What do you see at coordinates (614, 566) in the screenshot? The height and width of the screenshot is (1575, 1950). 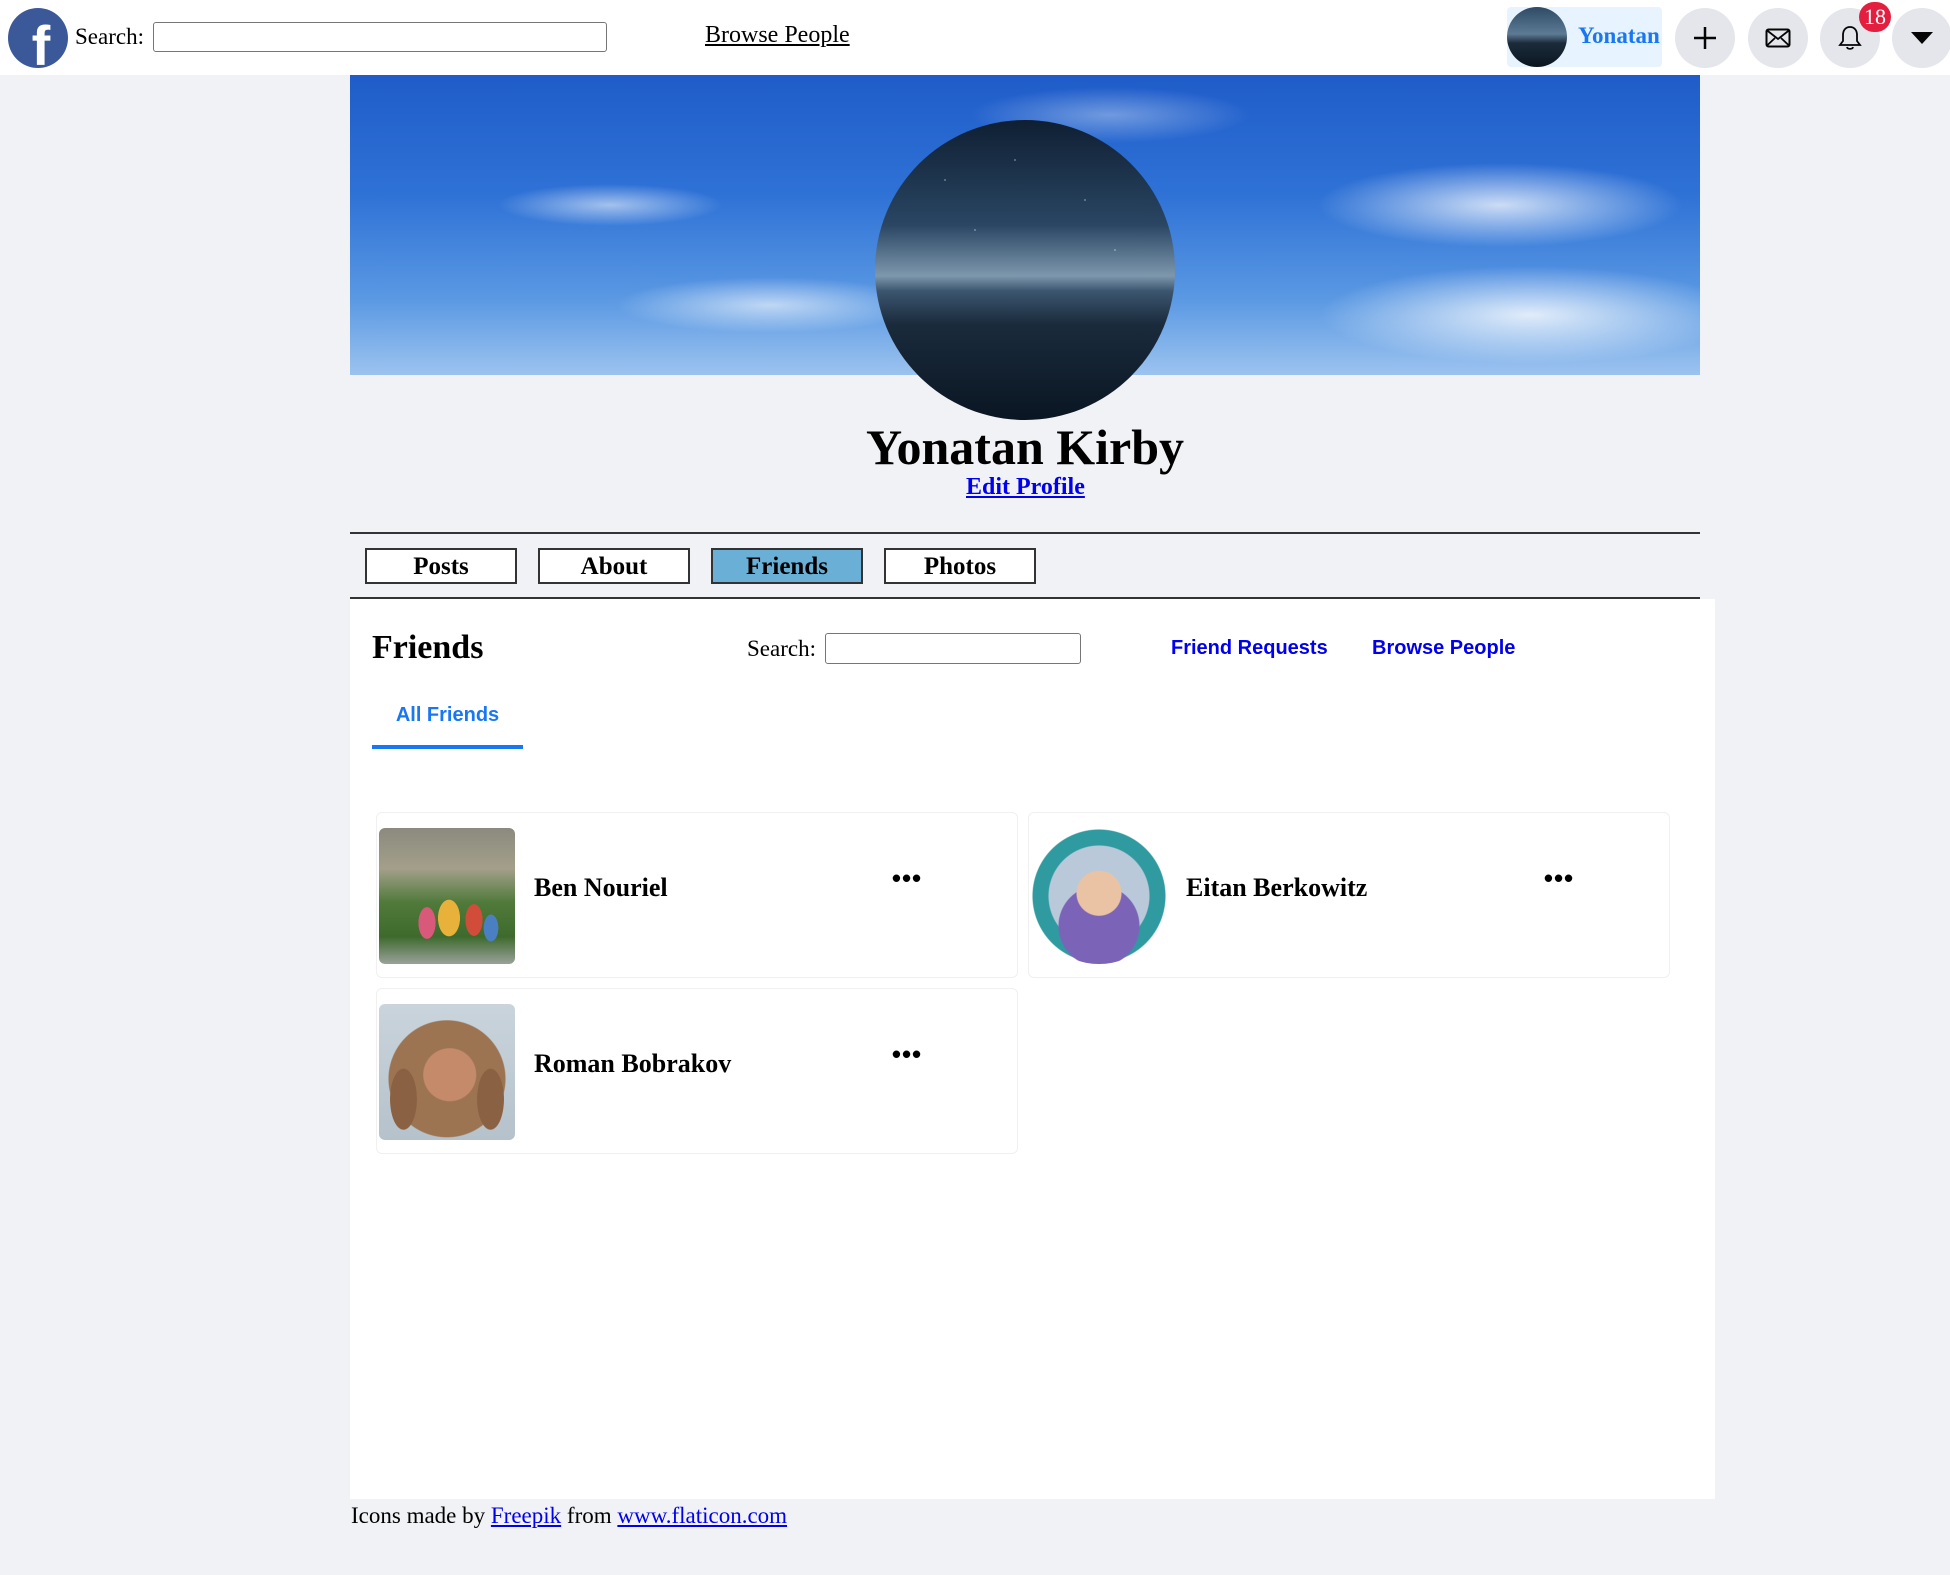 I see `tab-about: About` at bounding box center [614, 566].